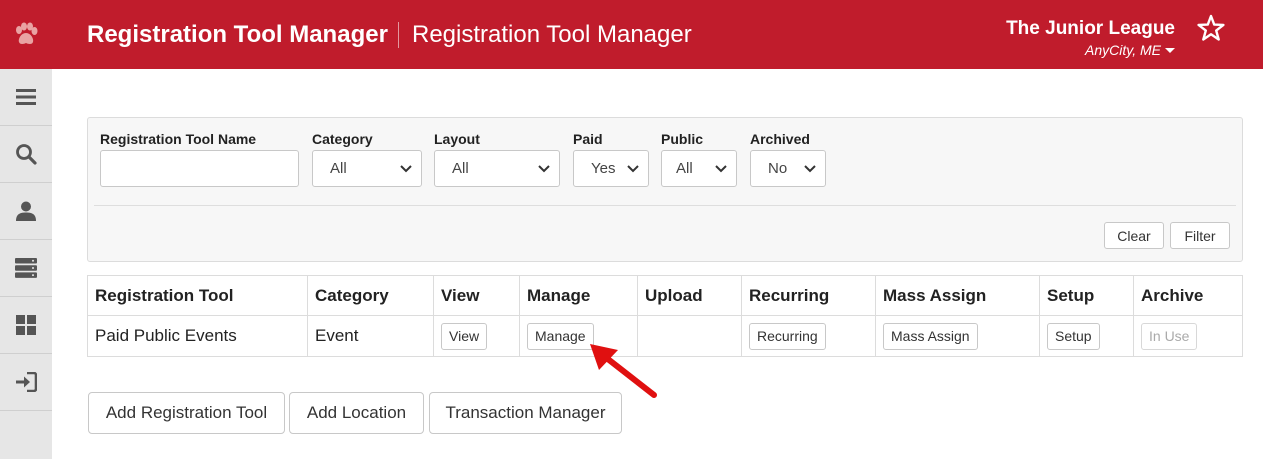 Image resolution: width=1263 pixels, height=459 pixels. I want to click on sign-in-icon, so click(26, 382).